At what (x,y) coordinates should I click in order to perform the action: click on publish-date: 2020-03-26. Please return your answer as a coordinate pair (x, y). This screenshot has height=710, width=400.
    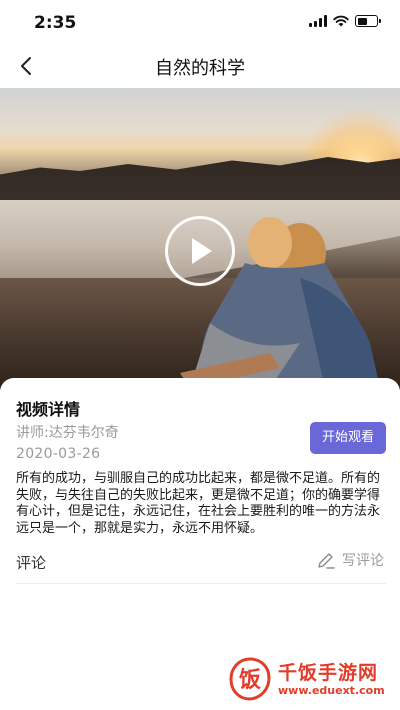
    Looking at the image, I should click on (58, 454).